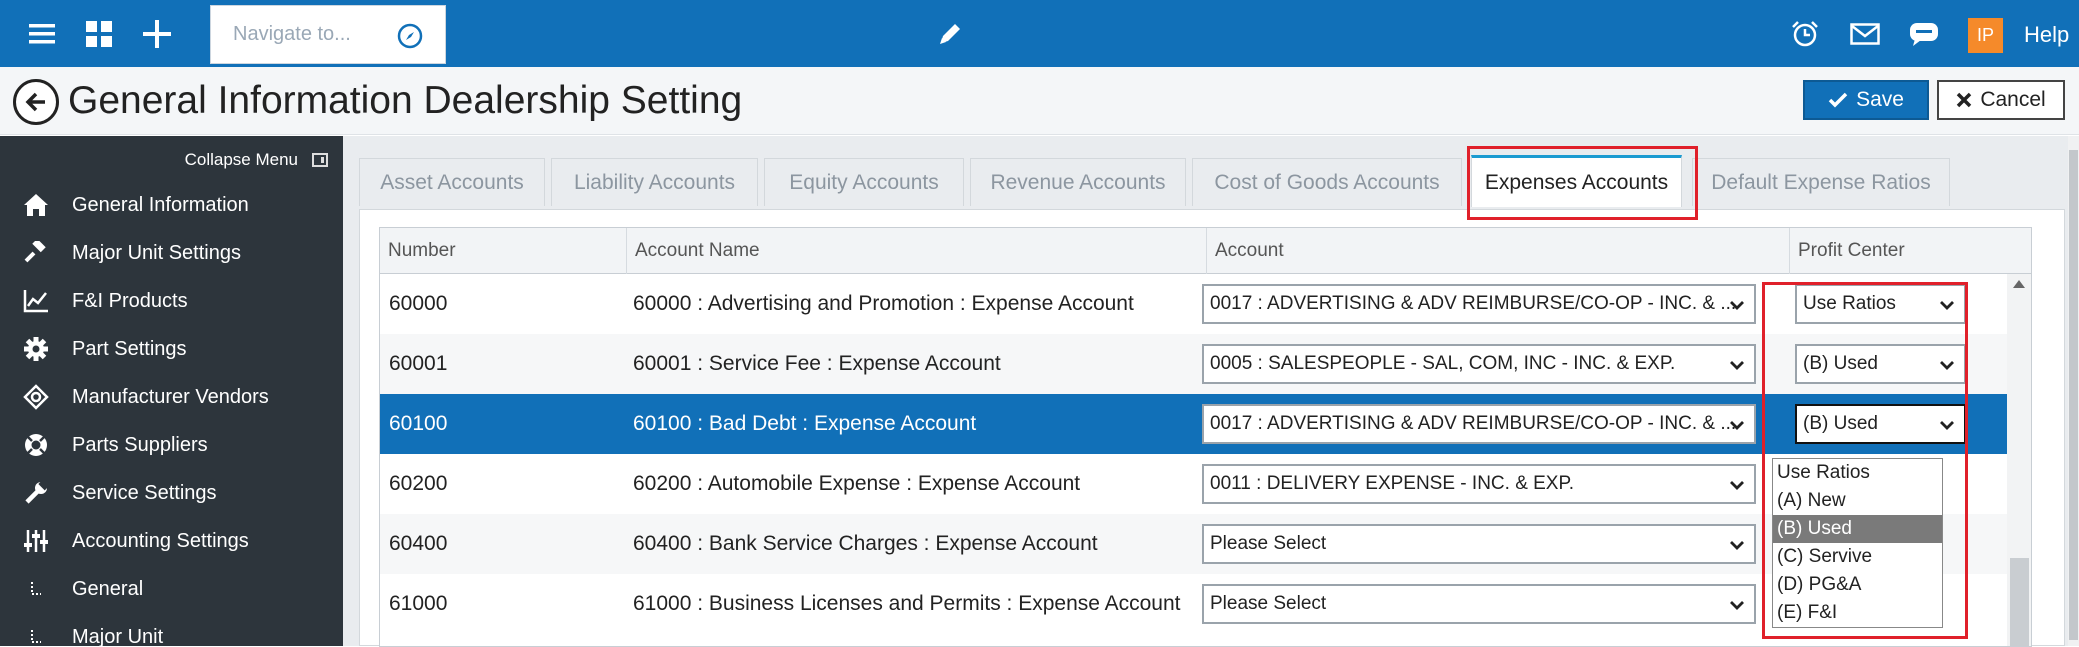 This screenshot has width=2079, height=647. I want to click on cell-account-name: 60100 : Bad Debt : Expense Account, so click(805, 423).